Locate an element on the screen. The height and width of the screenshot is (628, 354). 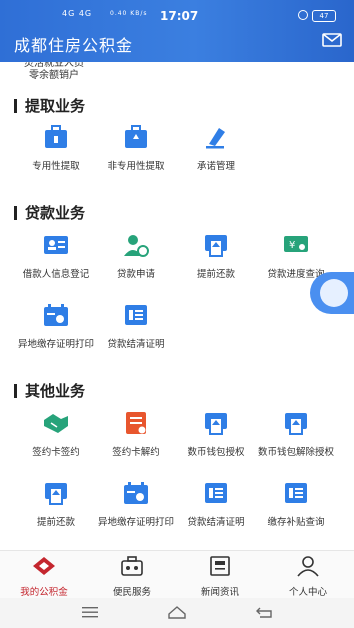
tab-label: 个人中心 is located at coordinates (307, 592).